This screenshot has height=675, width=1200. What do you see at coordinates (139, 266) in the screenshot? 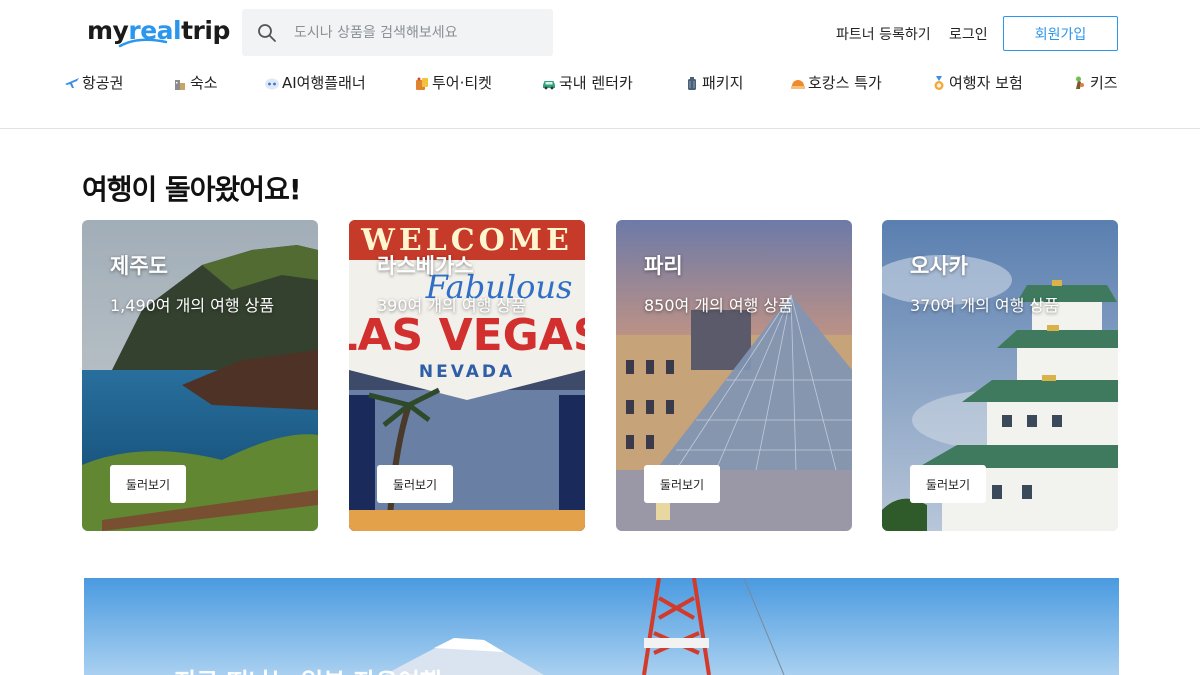
I see `card-city-name: 제주도` at bounding box center [139, 266].